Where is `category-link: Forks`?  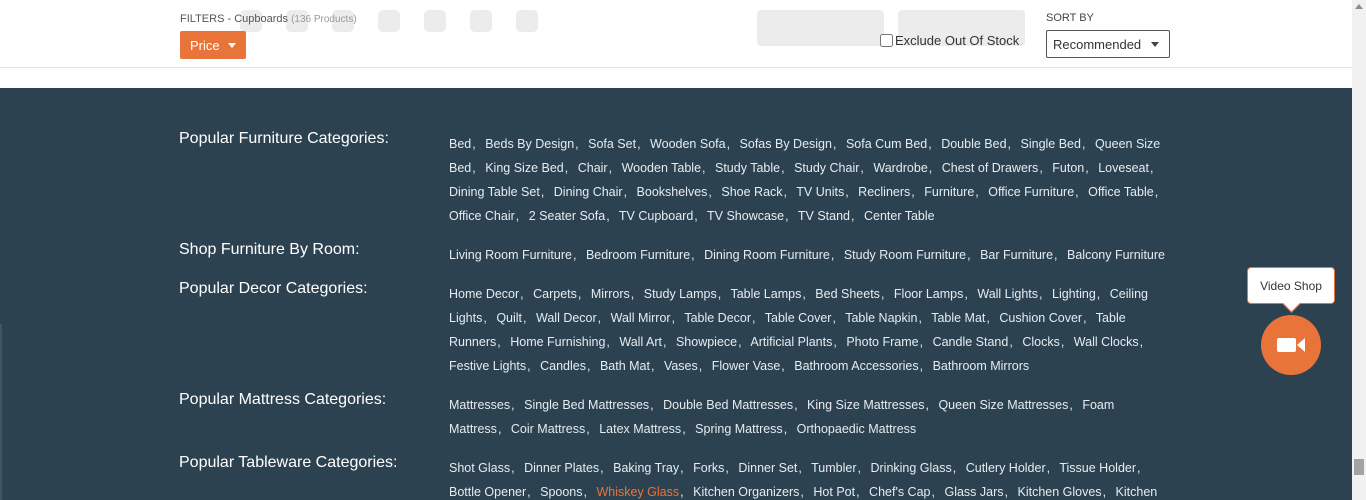 category-link: Forks is located at coordinates (708, 468).